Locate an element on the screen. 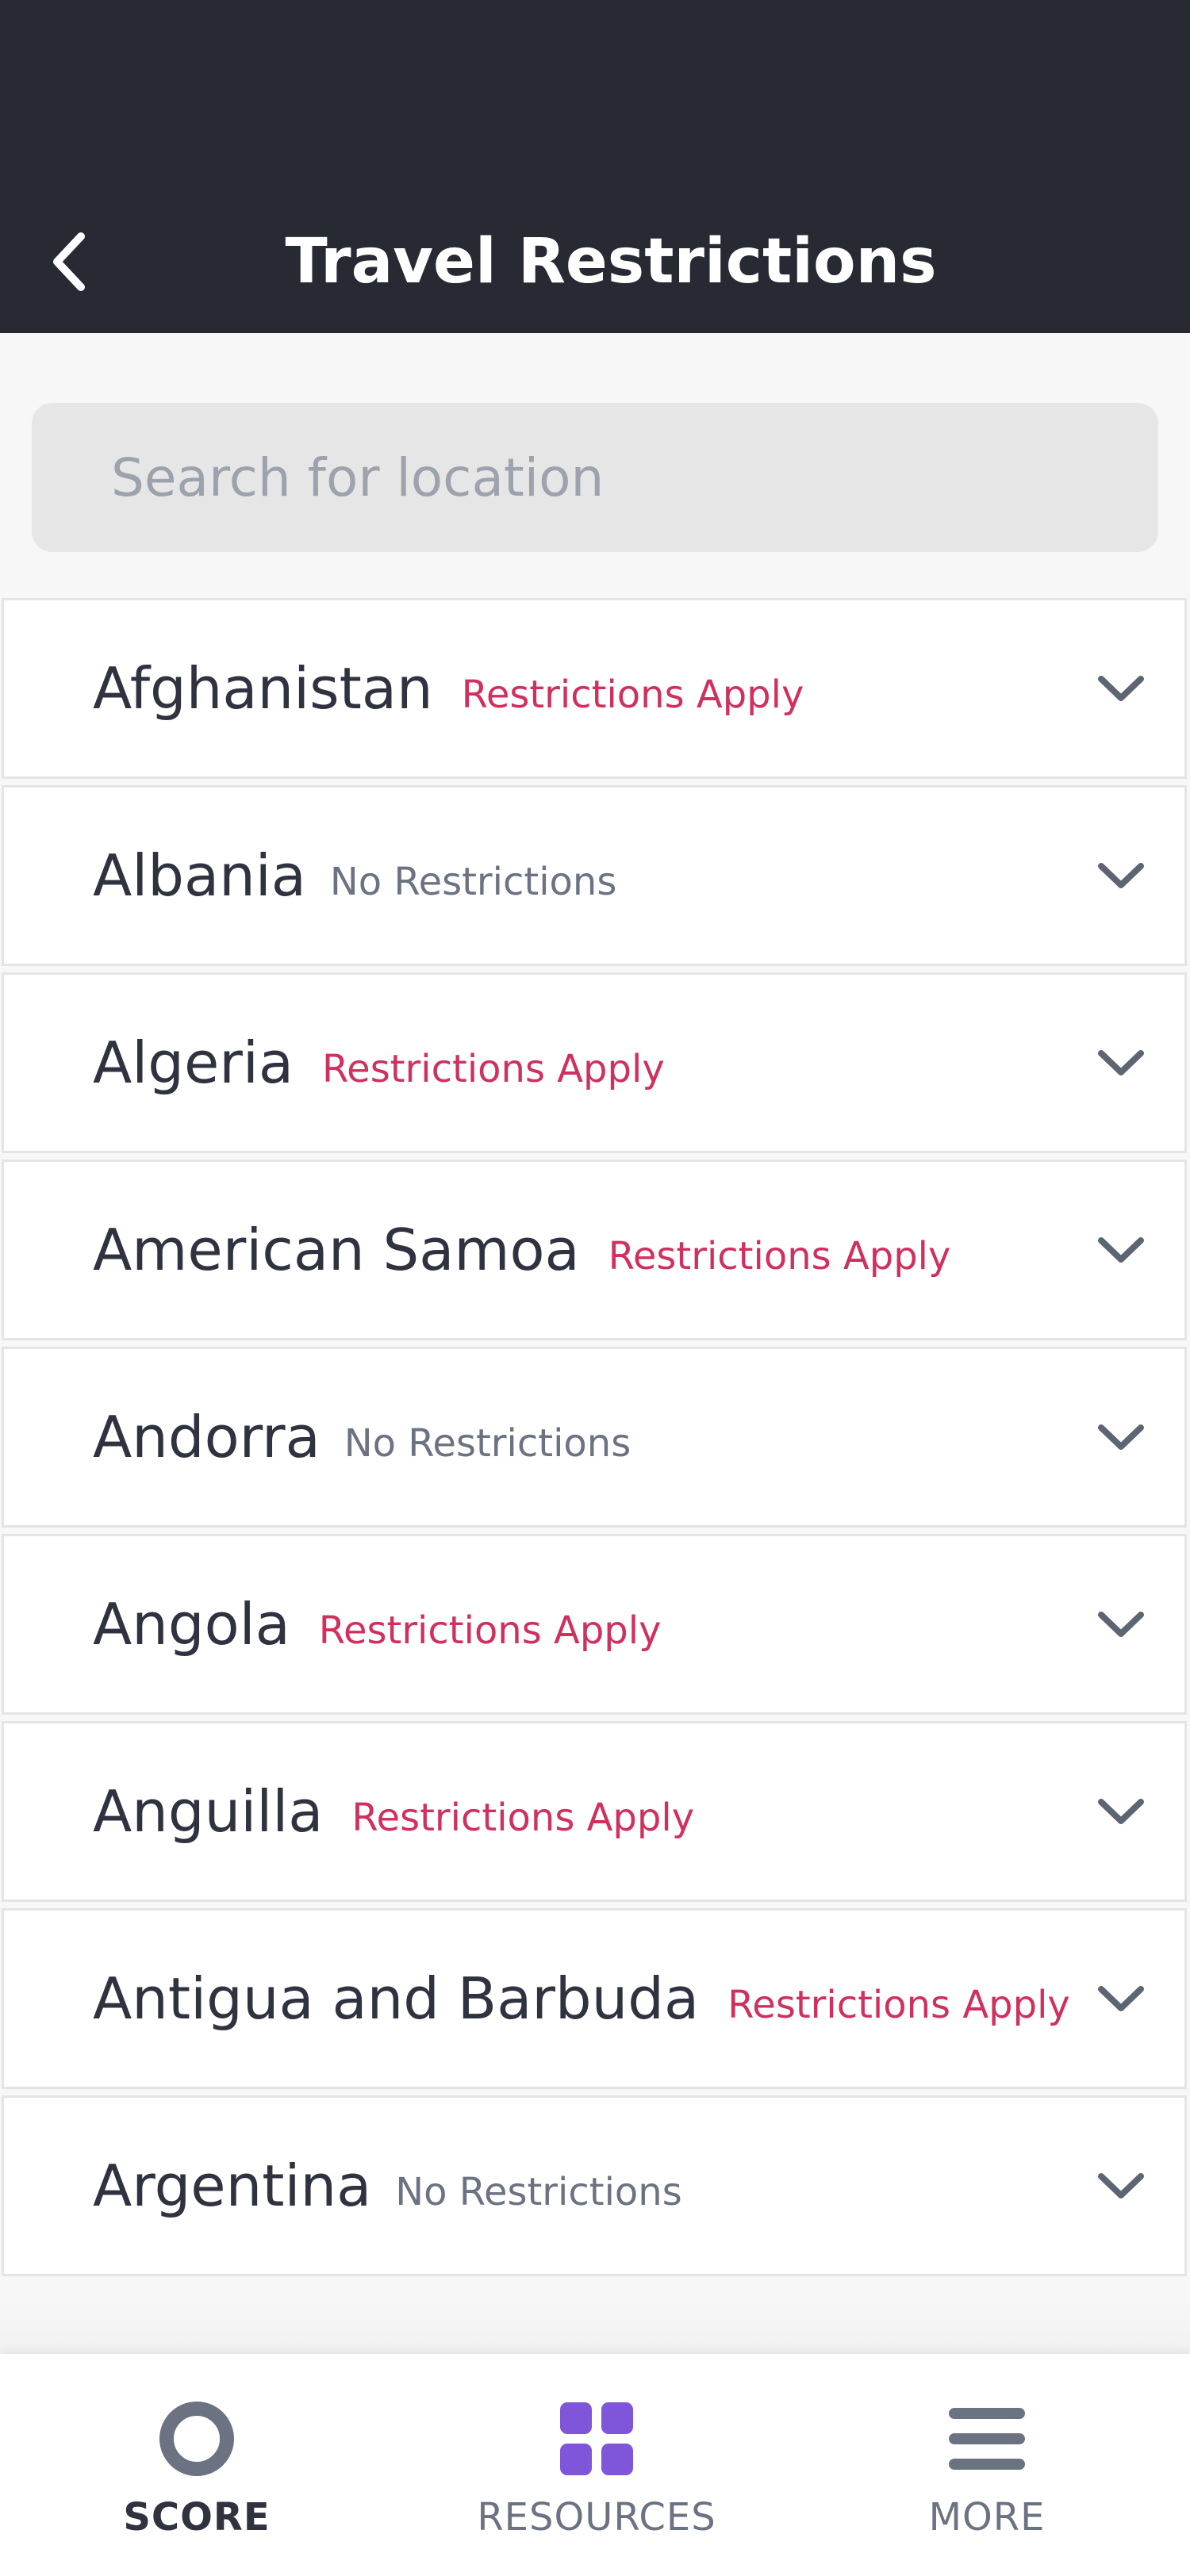 The height and width of the screenshot is (2576, 1190). bottom-tab-bar: SCORE RESOURCES MORE is located at coordinates (595, 2465).